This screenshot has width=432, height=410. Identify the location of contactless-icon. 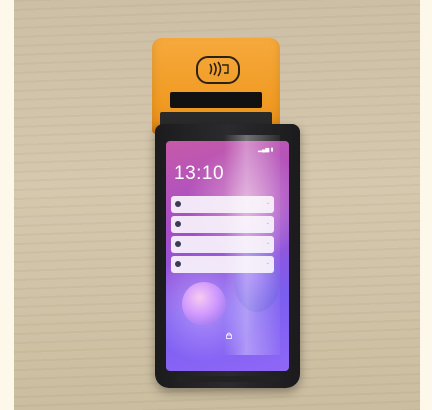
(218, 70).